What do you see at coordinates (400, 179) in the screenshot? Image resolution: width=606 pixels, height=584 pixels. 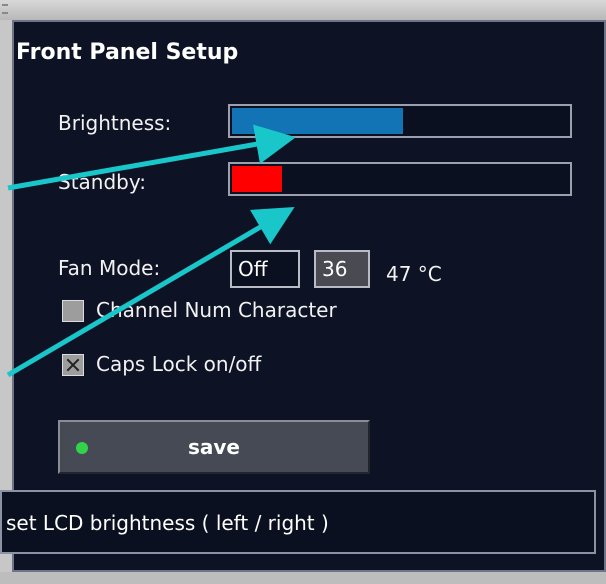 I see `standby-slider` at bounding box center [400, 179].